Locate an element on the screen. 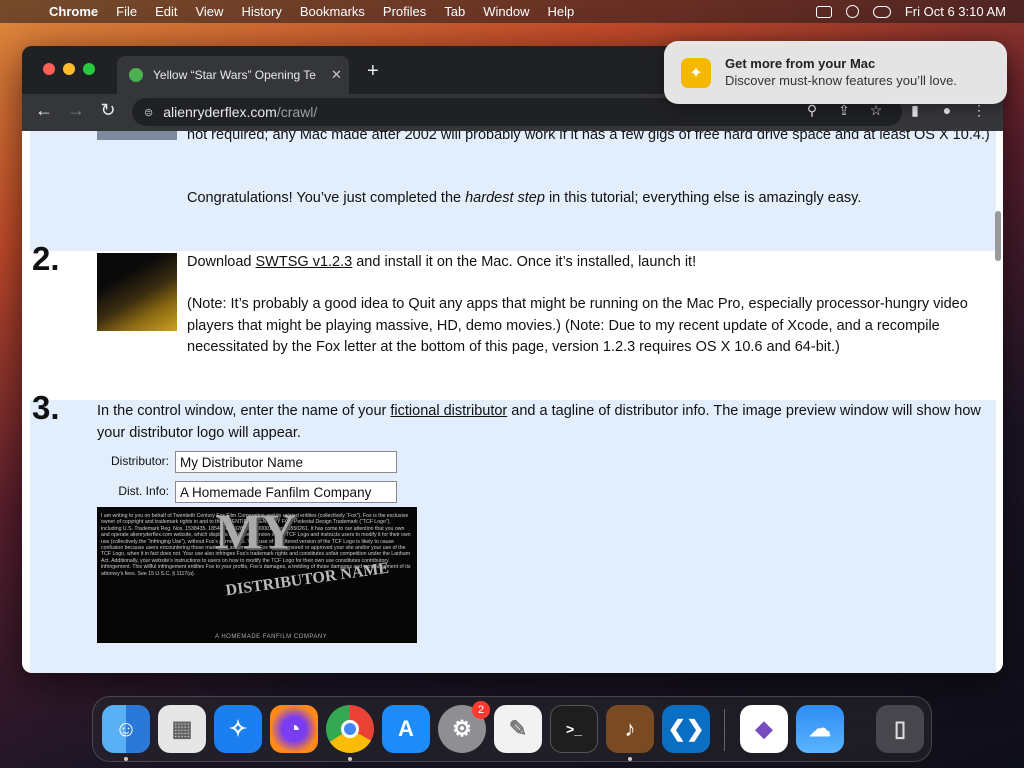 This screenshot has width=1024, height=768. distributor-row: Distributor: is located at coordinates (247, 462).